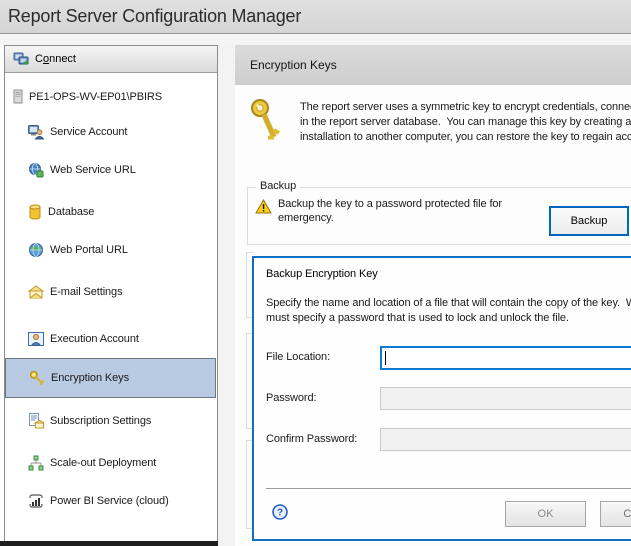 This screenshot has height=546, width=631. I want to click on dialog-title: Backup Encryption Key, so click(322, 274).